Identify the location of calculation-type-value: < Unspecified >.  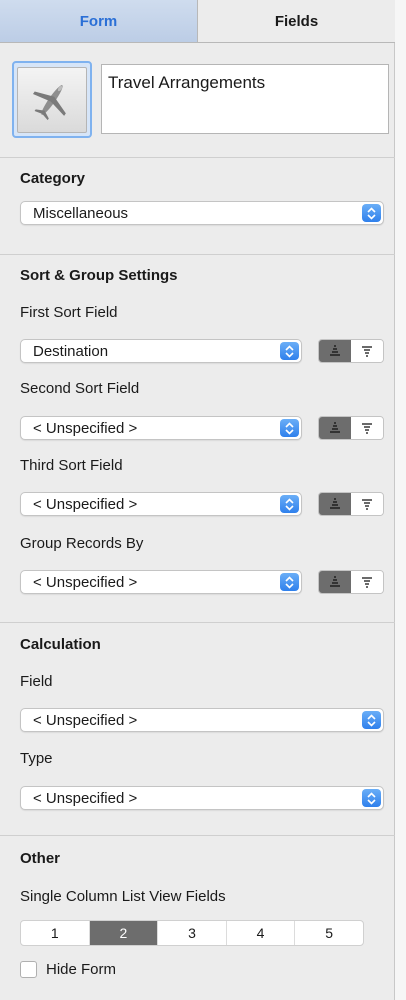
(85, 798).